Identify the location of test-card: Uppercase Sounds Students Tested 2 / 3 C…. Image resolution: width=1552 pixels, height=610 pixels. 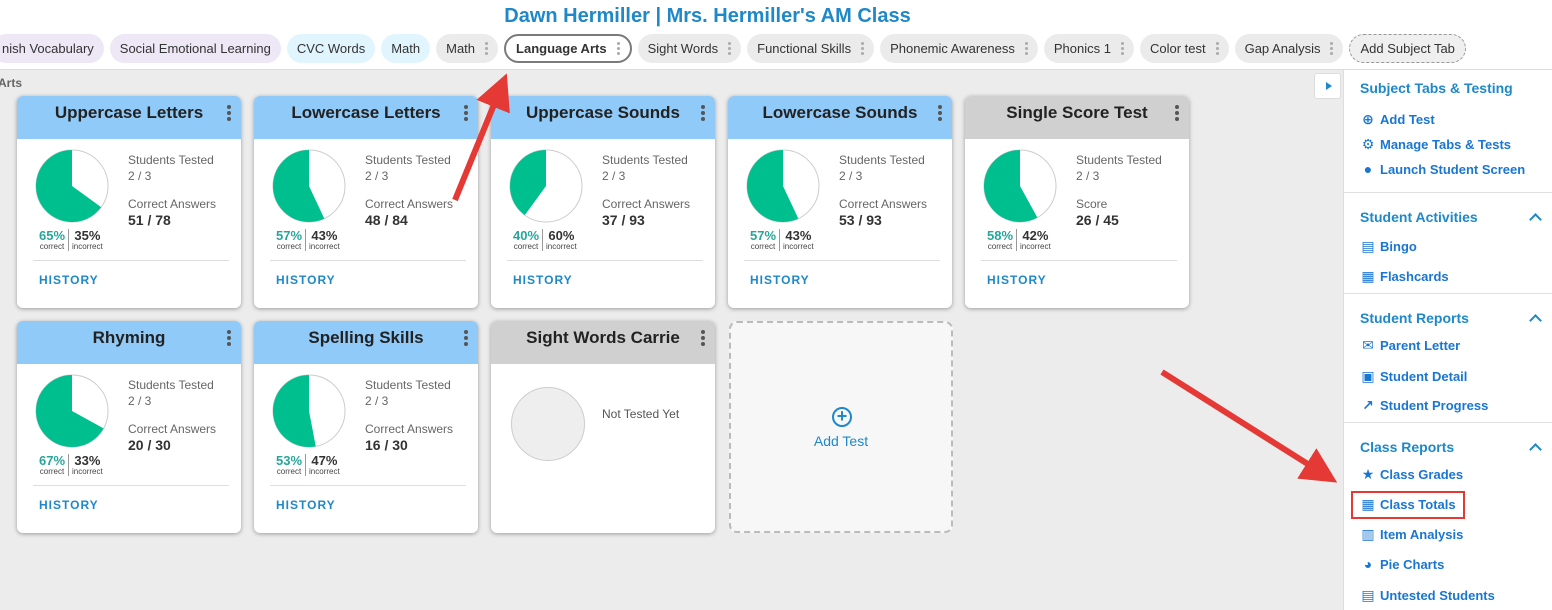
(603, 202).